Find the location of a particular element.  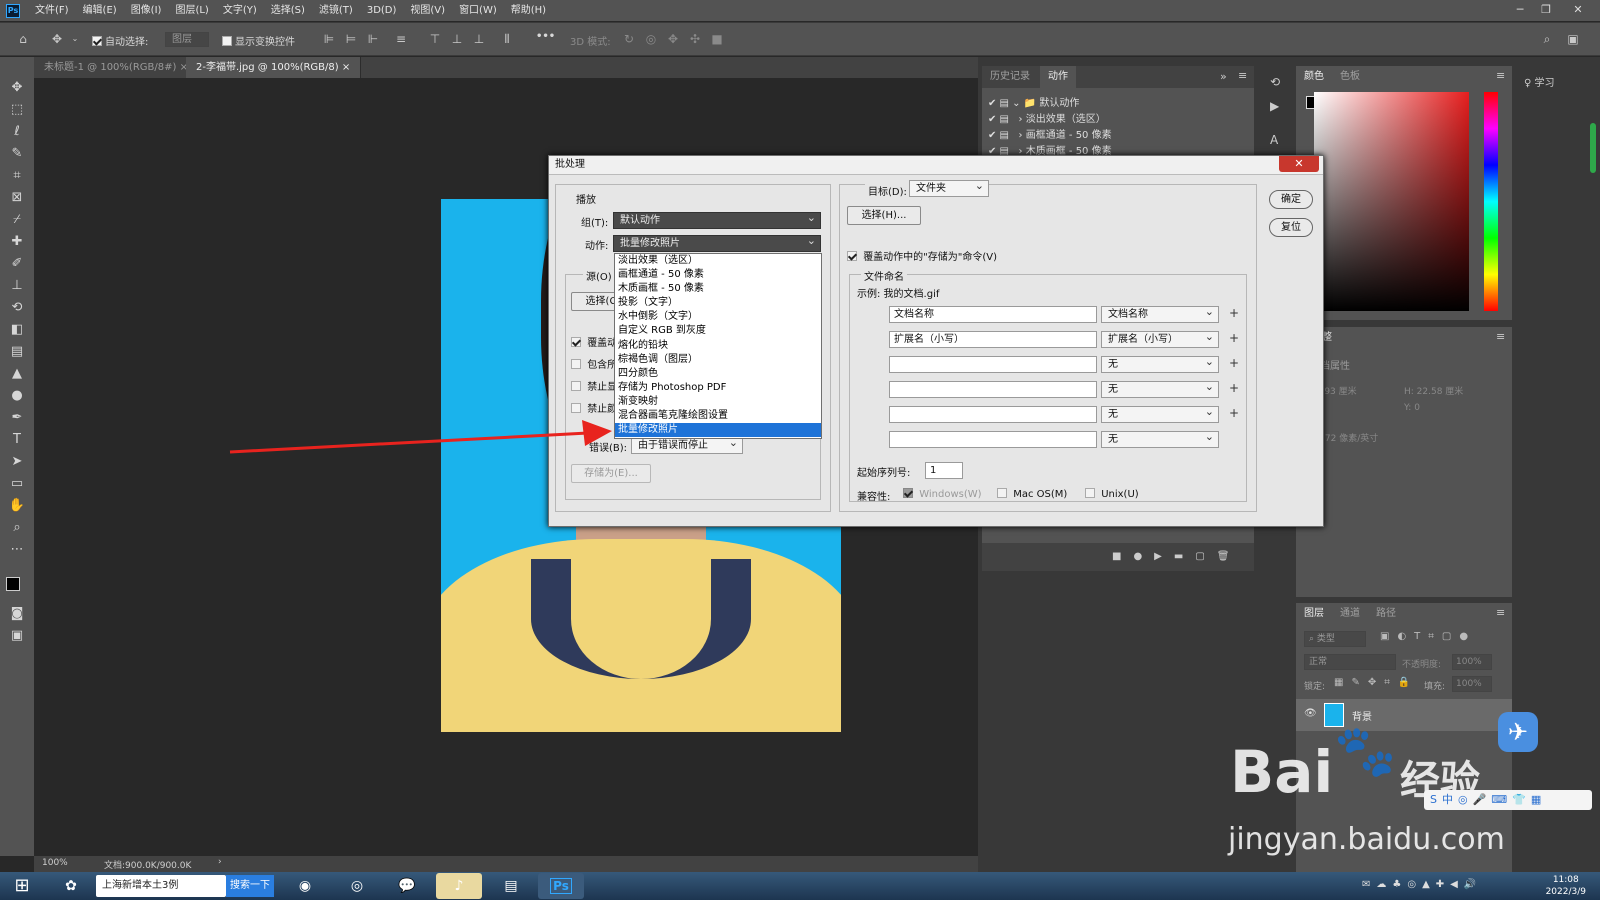

distribute-vertical-icon: ⫴ is located at coordinates (507, 39).